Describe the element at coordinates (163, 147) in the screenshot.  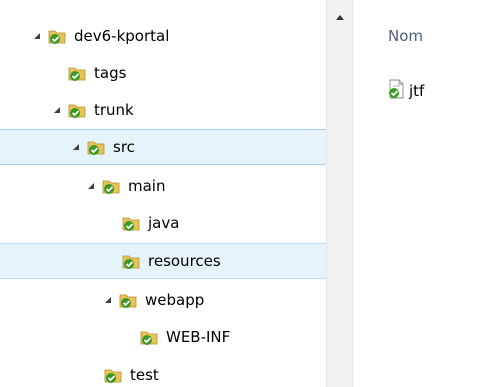
I see `tree-item-src: src` at that location.